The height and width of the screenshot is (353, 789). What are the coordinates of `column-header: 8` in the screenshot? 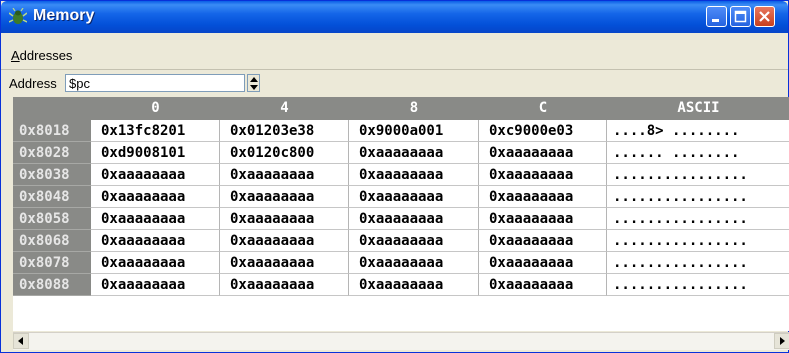 It's located at (414, 108).